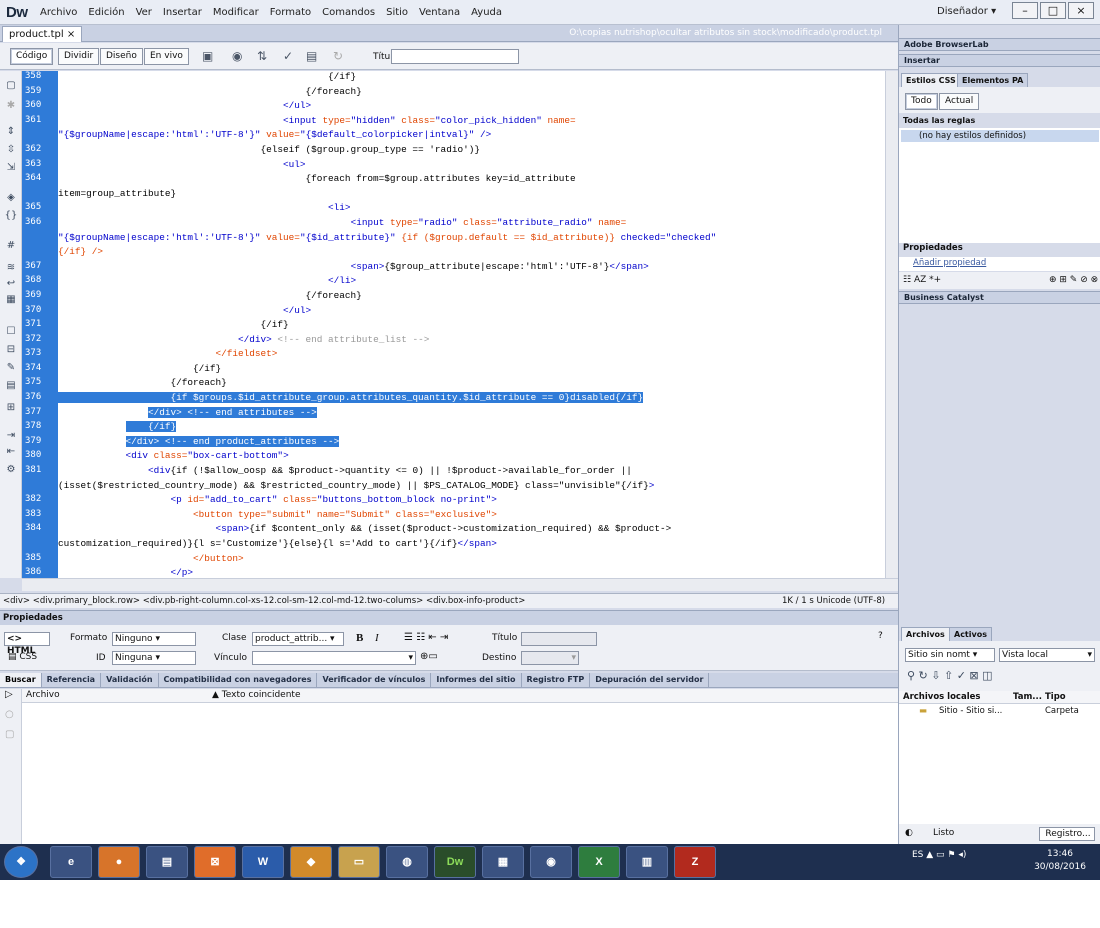 The image size is (1100, 928). I want to click on css-mode-button: ▤ CSS, so click(22, 657).